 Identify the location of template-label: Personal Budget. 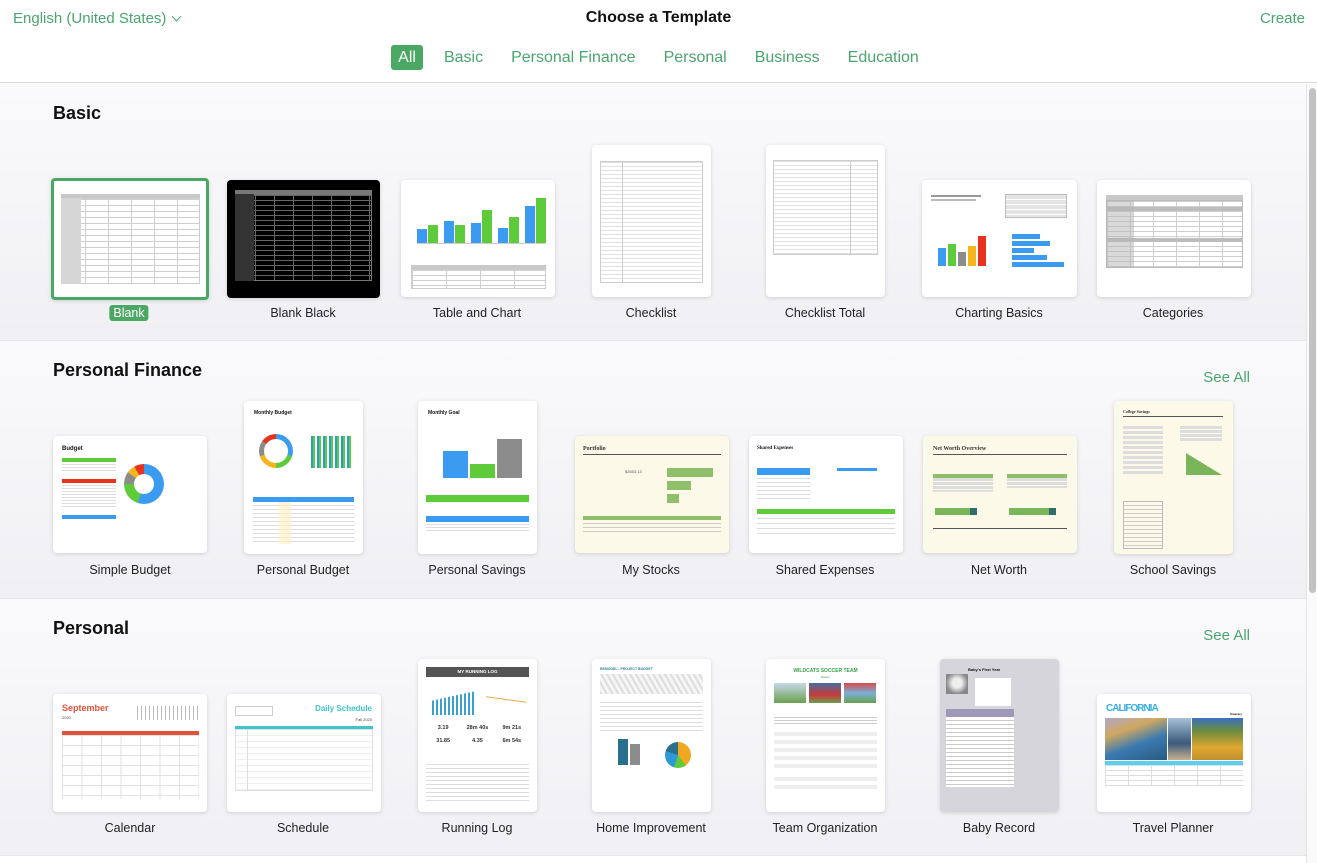
(303, 570).